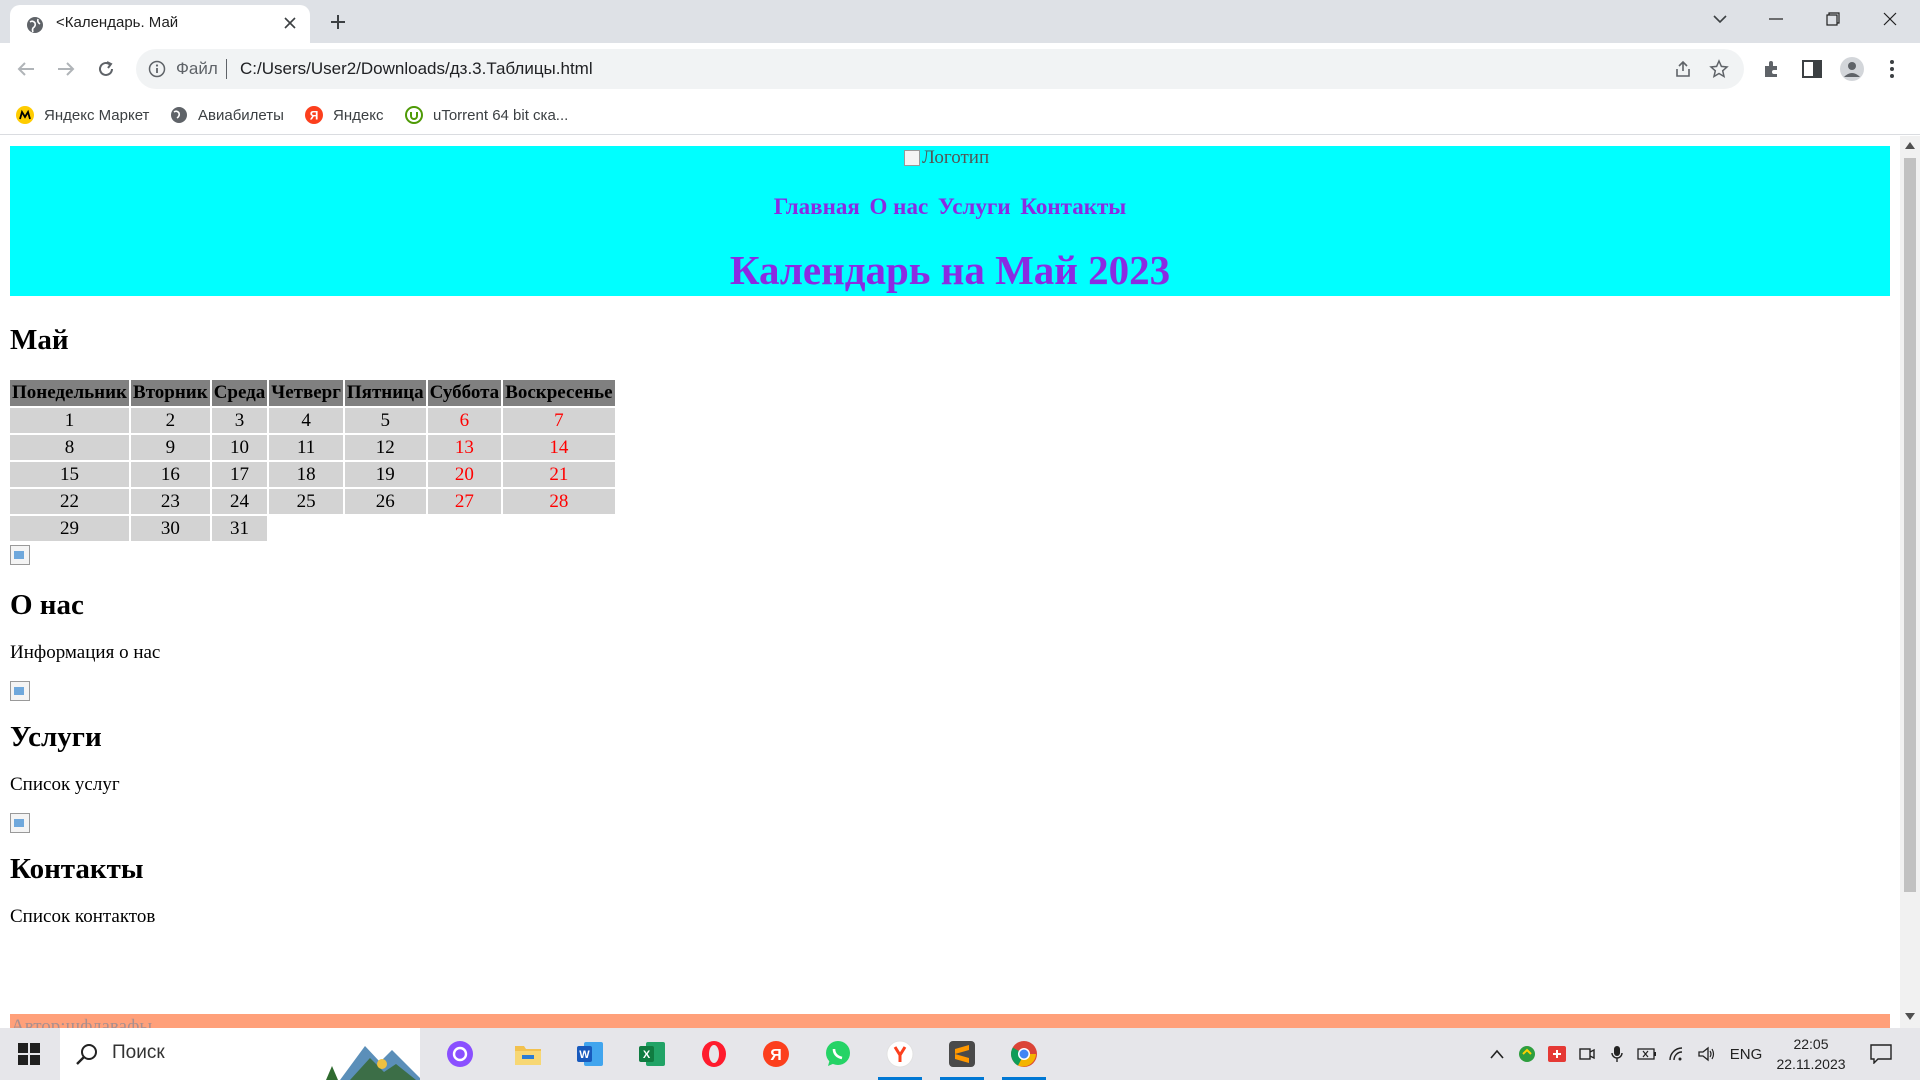 This screenshot has width=1920, height=1080. Describe the element at coordinates (1910, 145) in the screenshot. I see `scroll-up-arrow-icon` at that location.